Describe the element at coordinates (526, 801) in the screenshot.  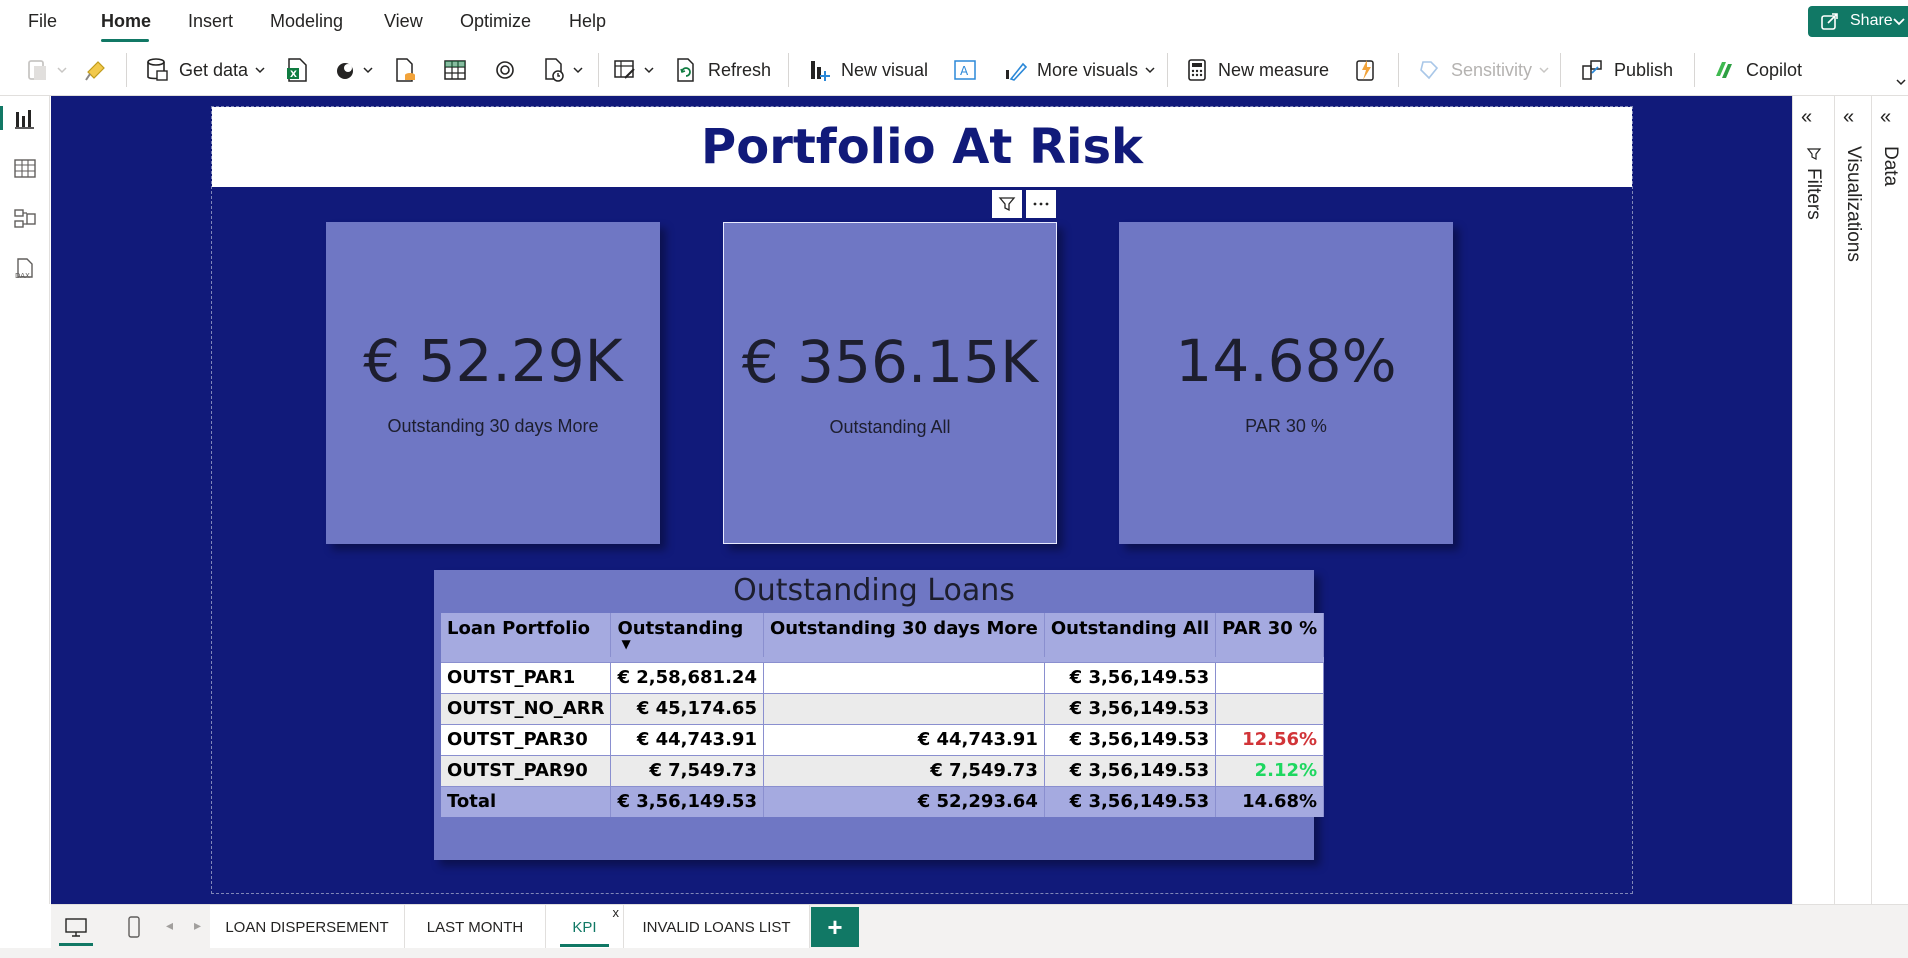
I see `cell-total-label: Total` at that location.